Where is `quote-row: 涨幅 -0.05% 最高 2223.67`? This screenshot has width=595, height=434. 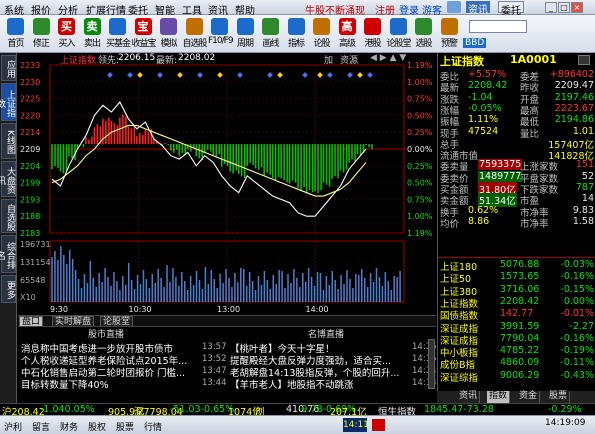
quote-row: 涨幅 -0.05% 最高 2223.67 is located at coordinates (516, 110).